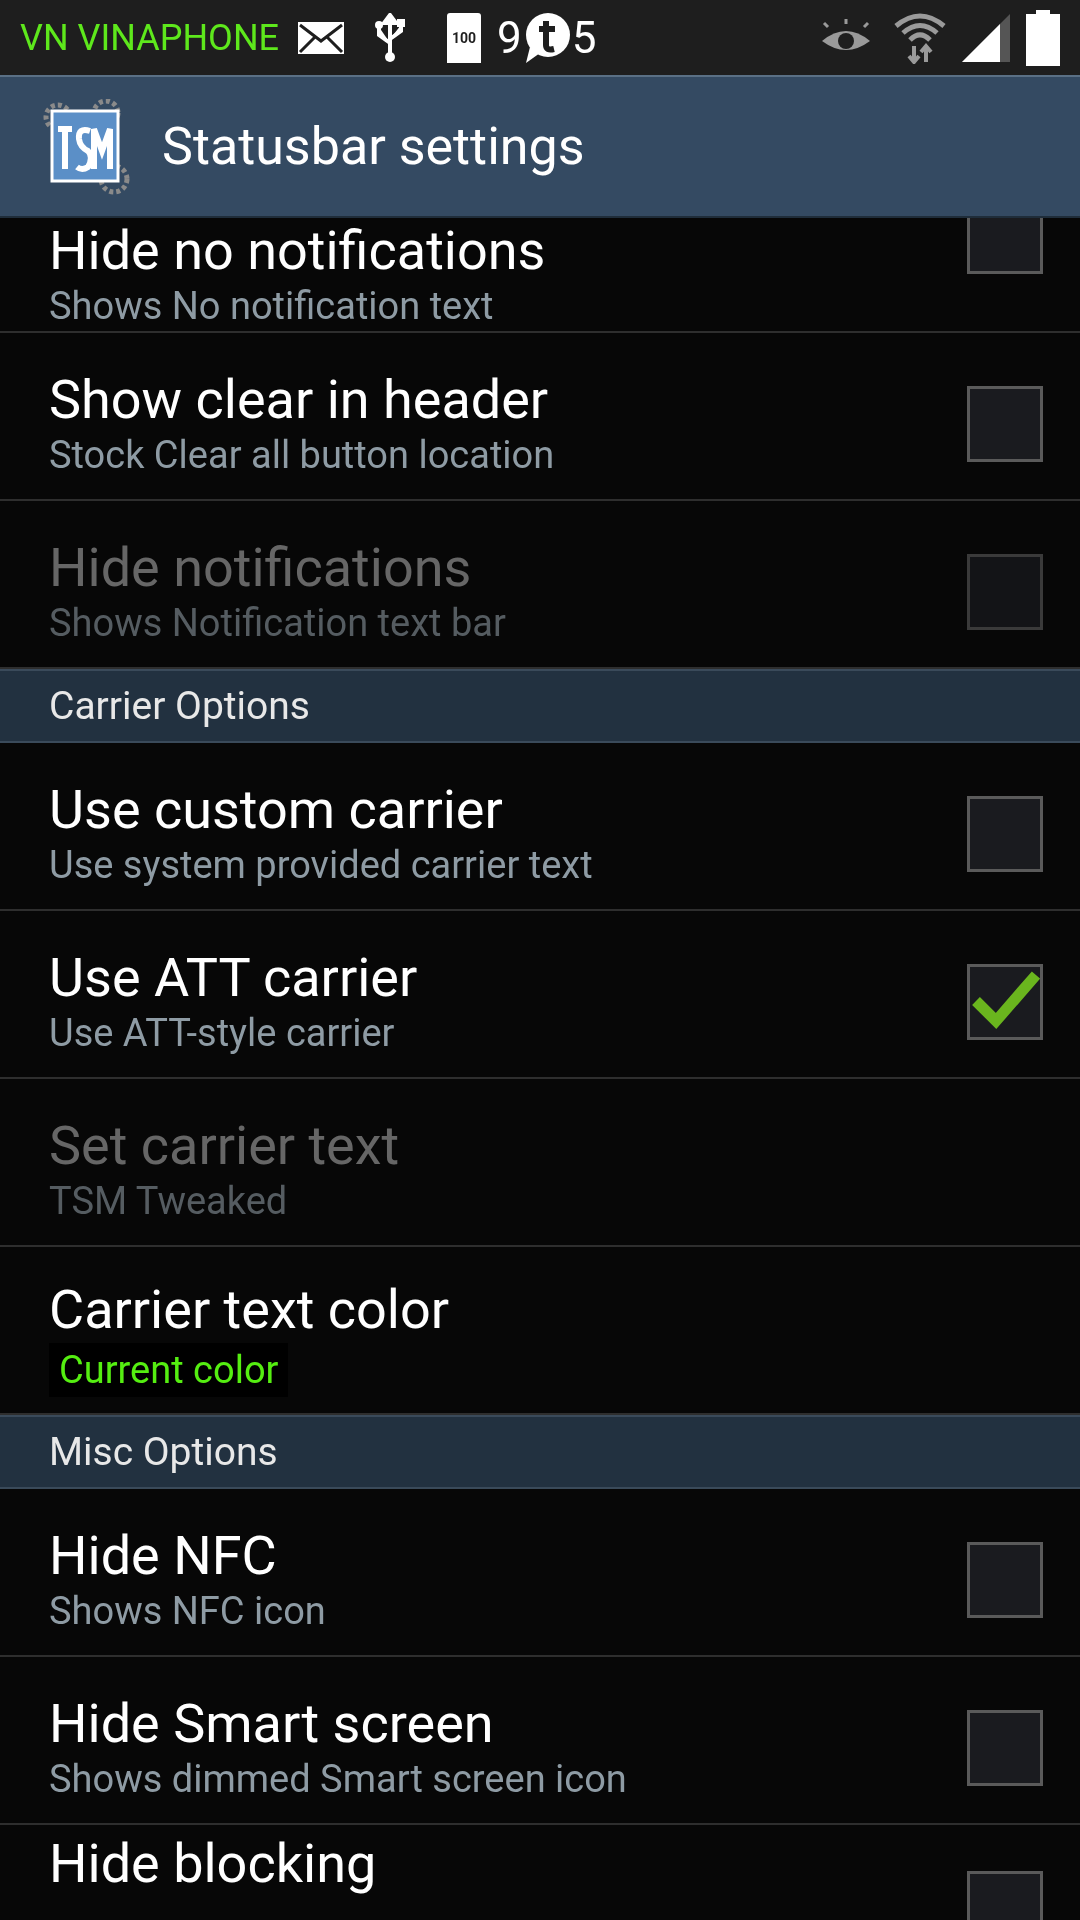 The image size is (1080, 1920). I want to click on row-summary: Stock Clear all button location, so click(302, 455).